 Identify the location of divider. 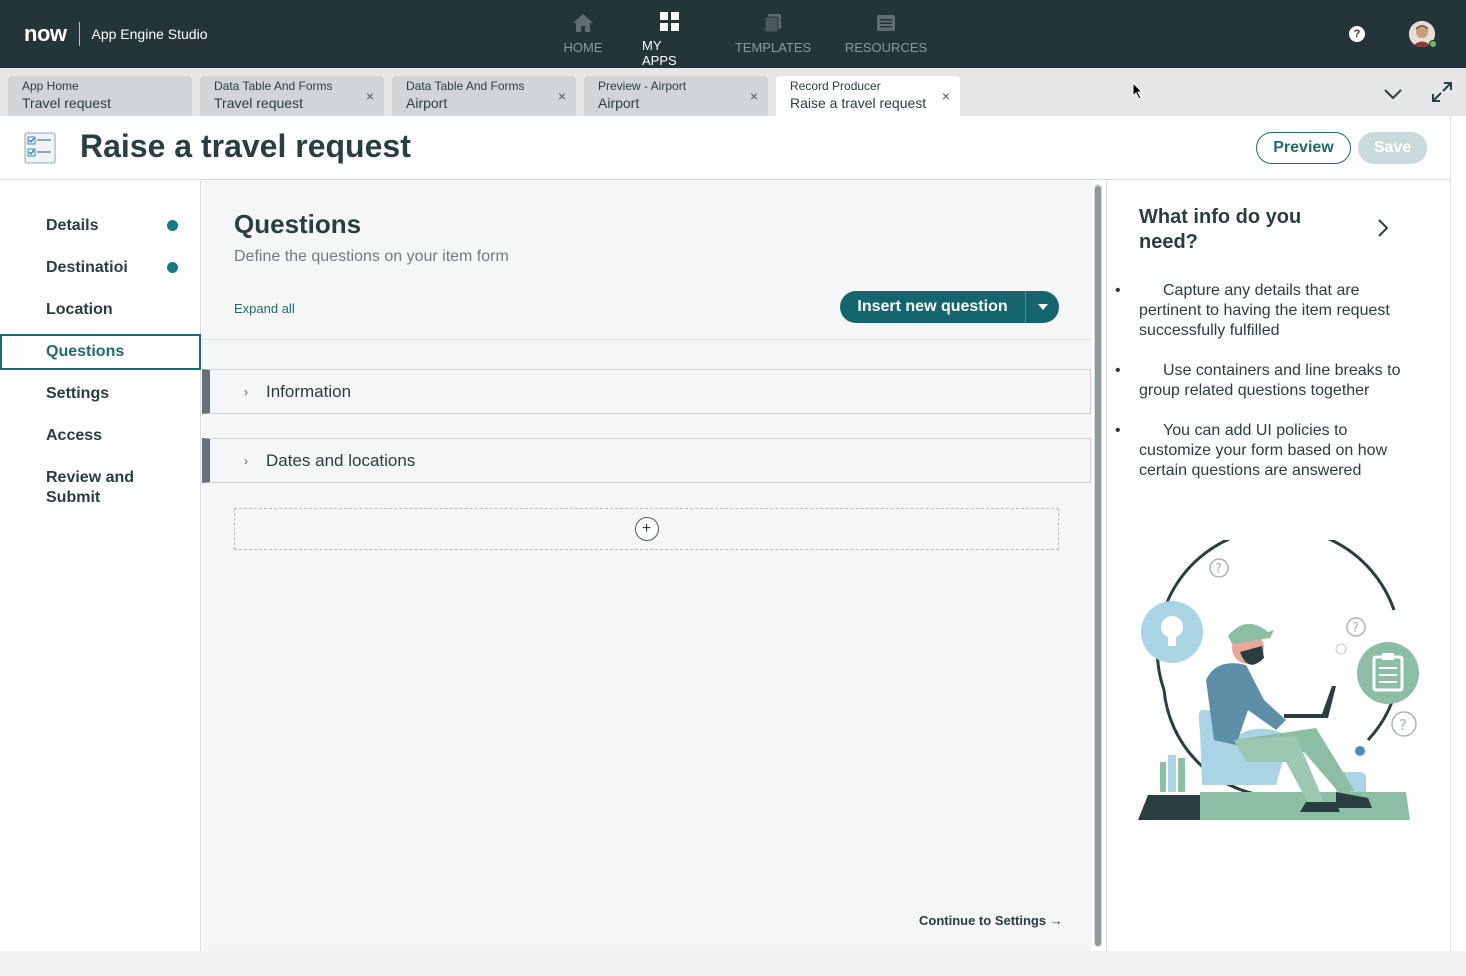
(647, 339).